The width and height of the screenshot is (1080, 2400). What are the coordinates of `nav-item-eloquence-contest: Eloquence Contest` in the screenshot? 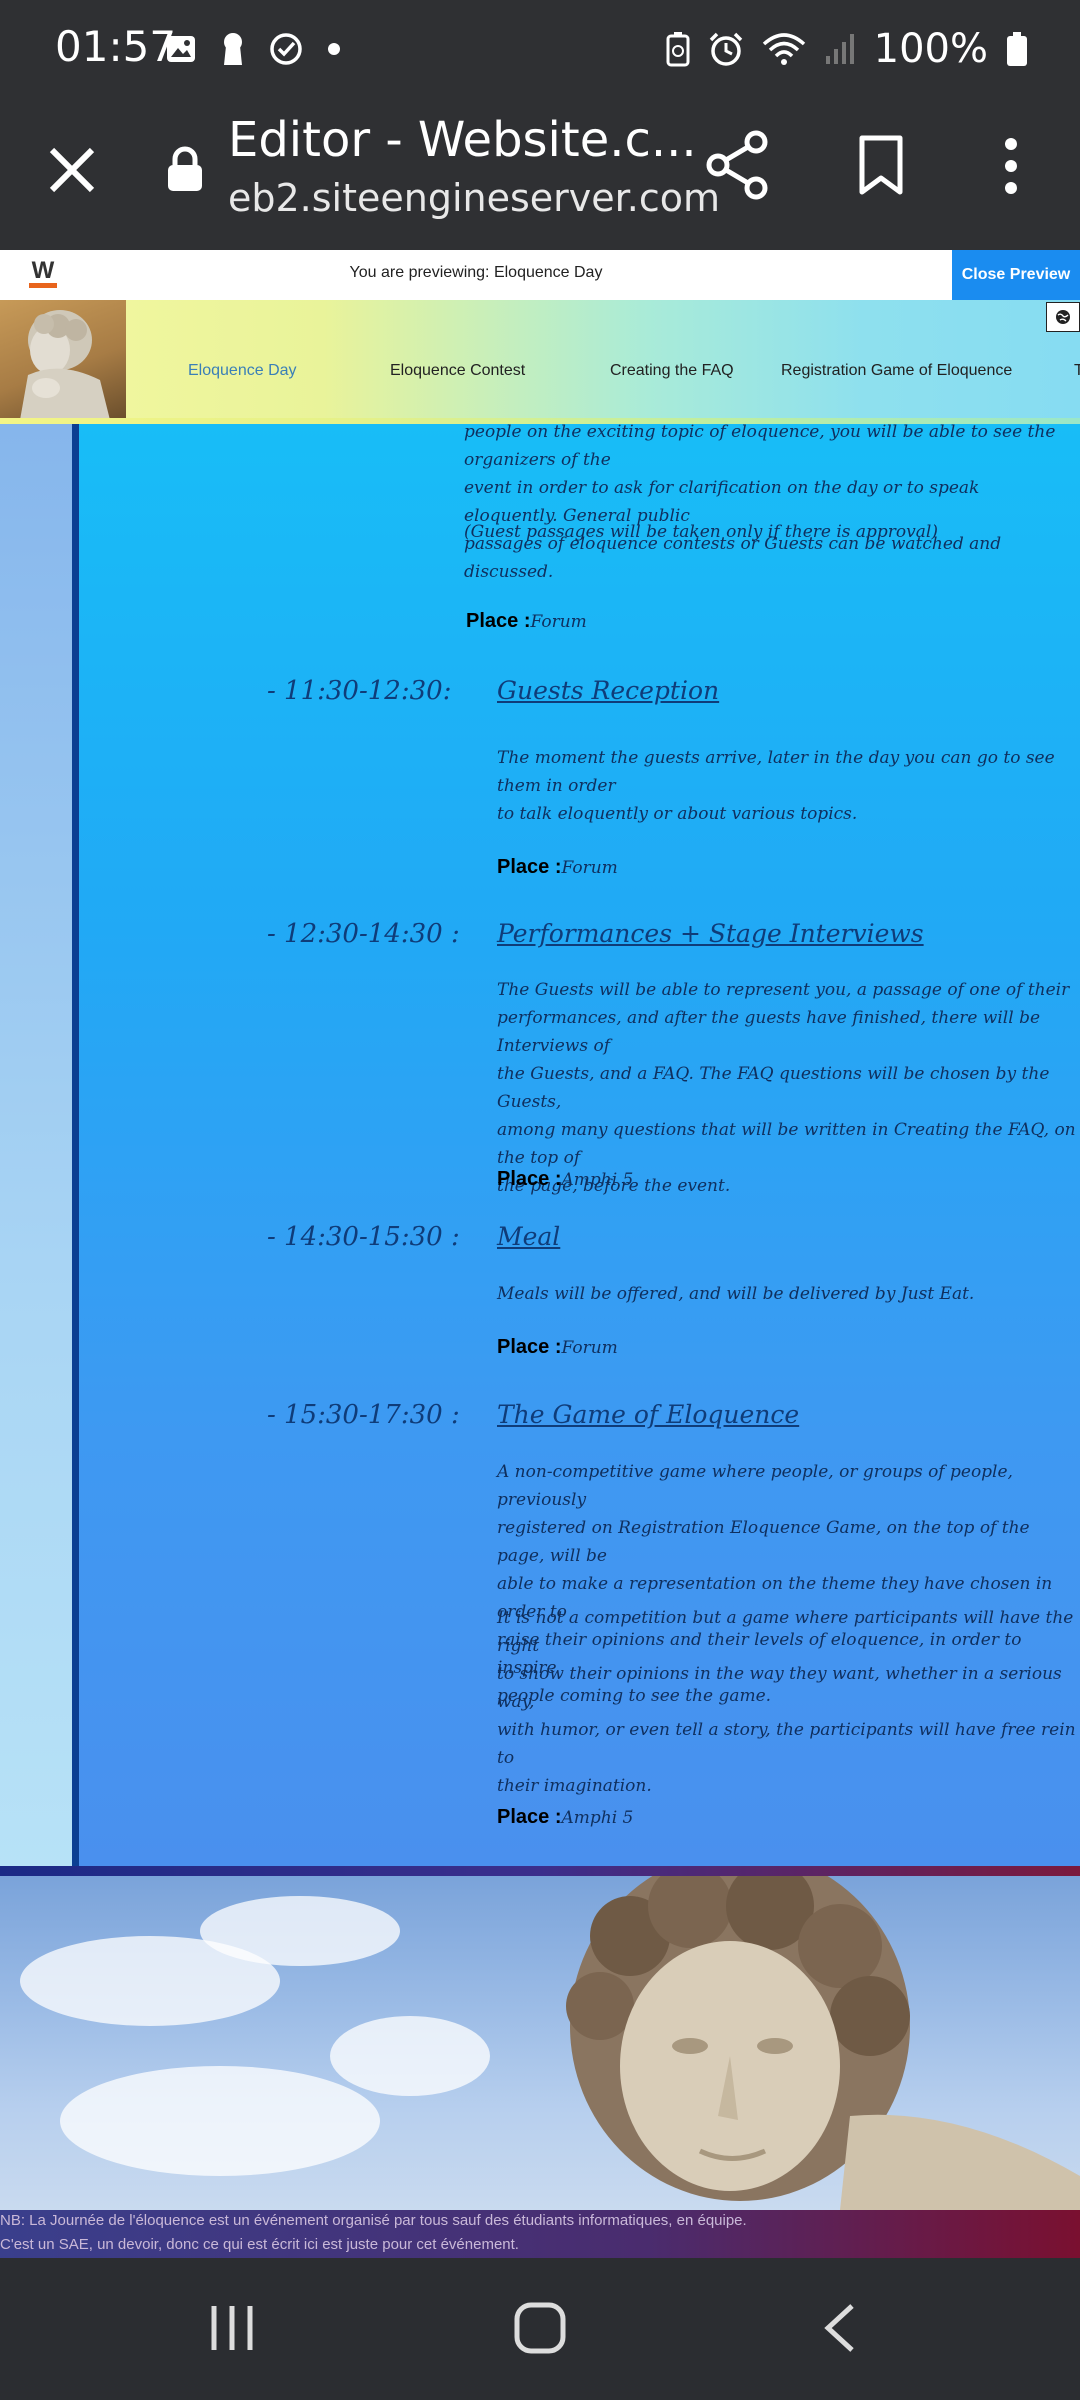 It's located at (457, 371).